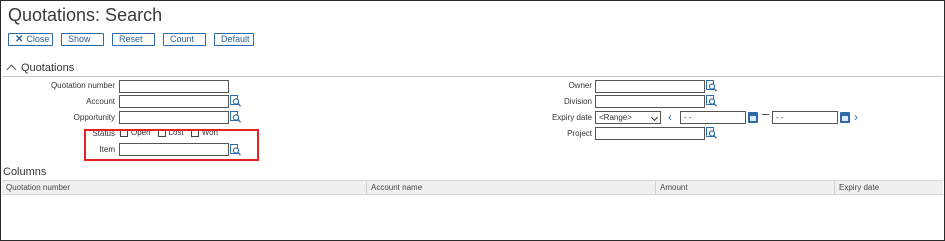  I want to click on chevron-up-icon, so click(11, 69).